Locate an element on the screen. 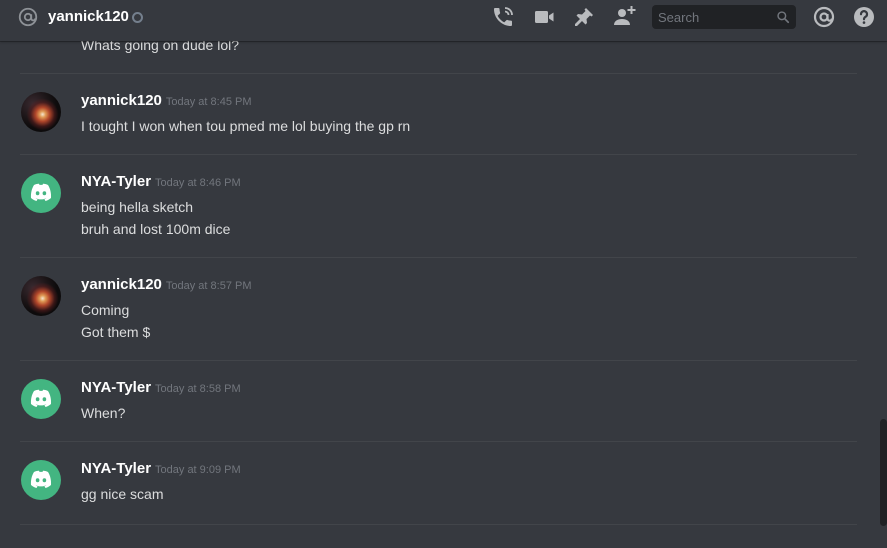  message-text: being hella sketch is located at coordinates (137, 207).